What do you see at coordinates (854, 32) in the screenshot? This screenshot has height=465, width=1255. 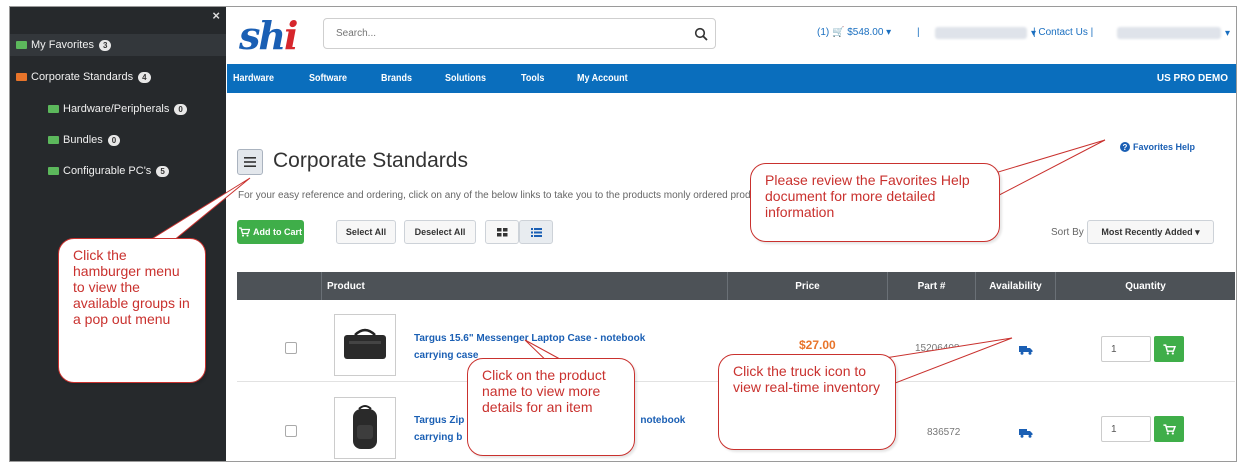 I see `cart-summary: (1) 🛒 $548.00 ▾` at bounding box center [854, 32].